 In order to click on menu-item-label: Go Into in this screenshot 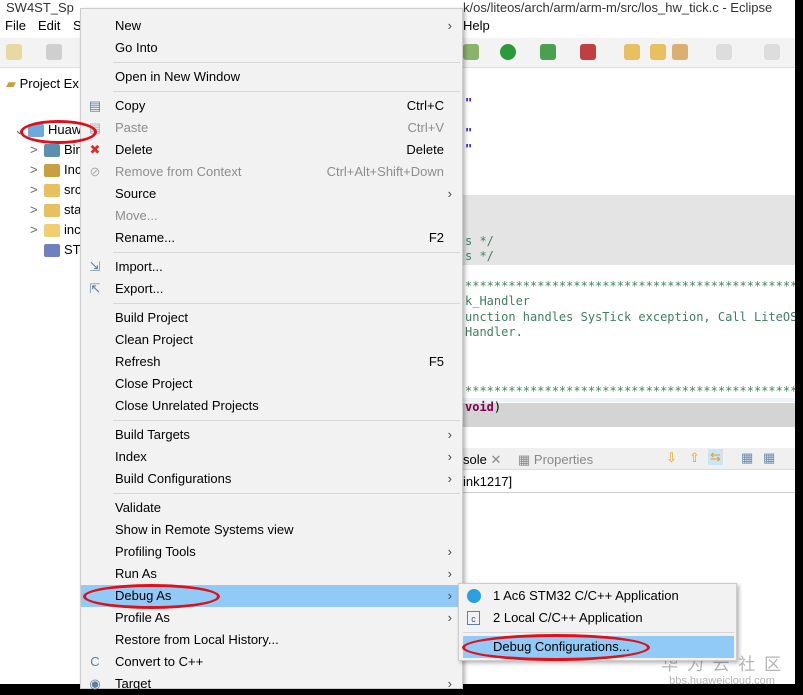, I will do `click(136, 47)`.